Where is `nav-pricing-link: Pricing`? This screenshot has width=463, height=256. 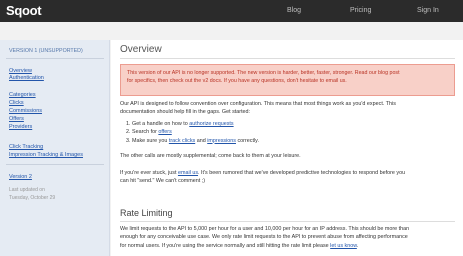
nav-pricing-link: Pricing is located at coordinates (360, 10).